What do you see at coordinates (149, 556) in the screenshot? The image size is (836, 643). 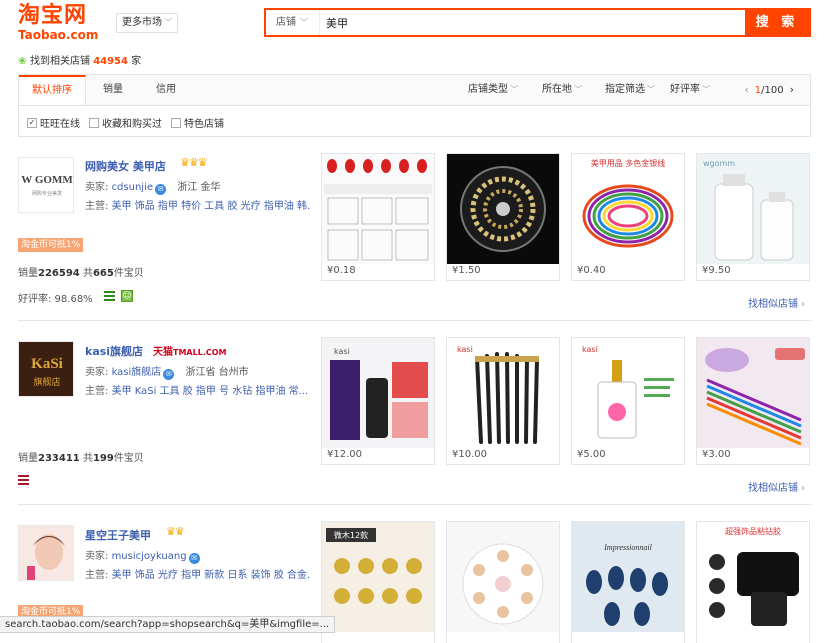 I see `seller-nick-link: musicjoykuang` at bounding box center [149, 556].